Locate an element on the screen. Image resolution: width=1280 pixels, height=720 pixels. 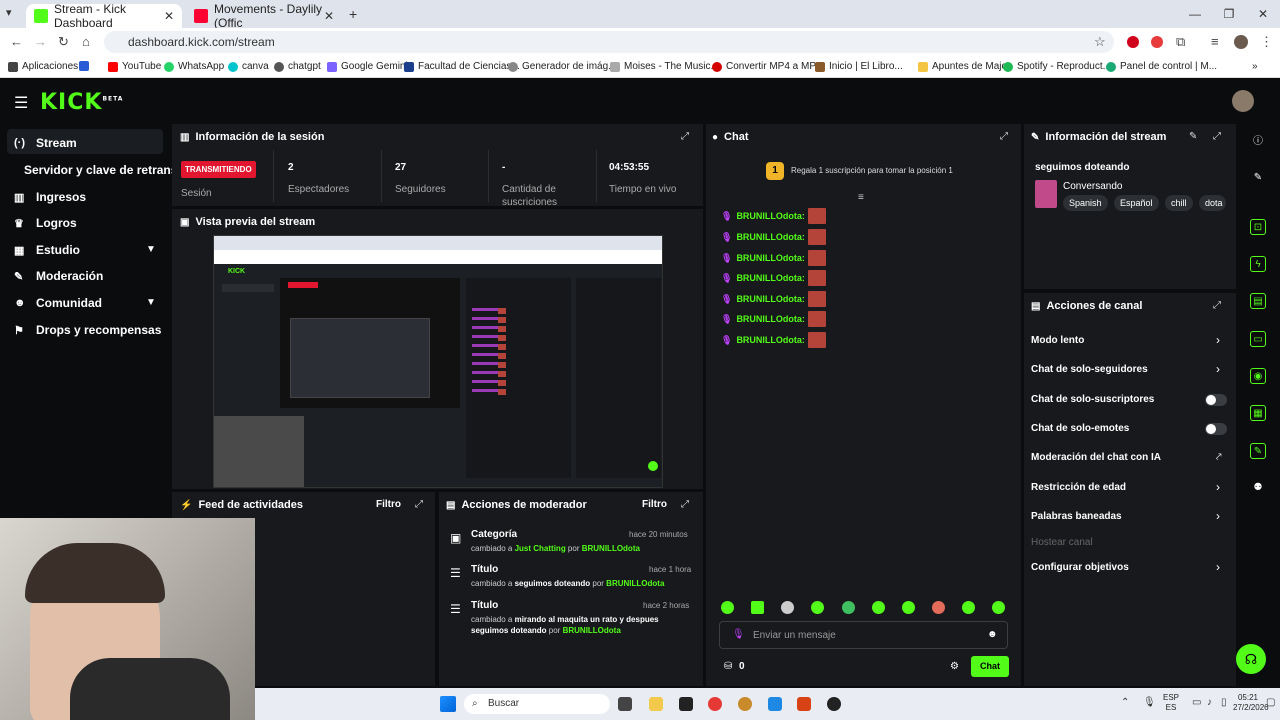
mod-filter-button: Filtro is located at coordinates (654, 504).